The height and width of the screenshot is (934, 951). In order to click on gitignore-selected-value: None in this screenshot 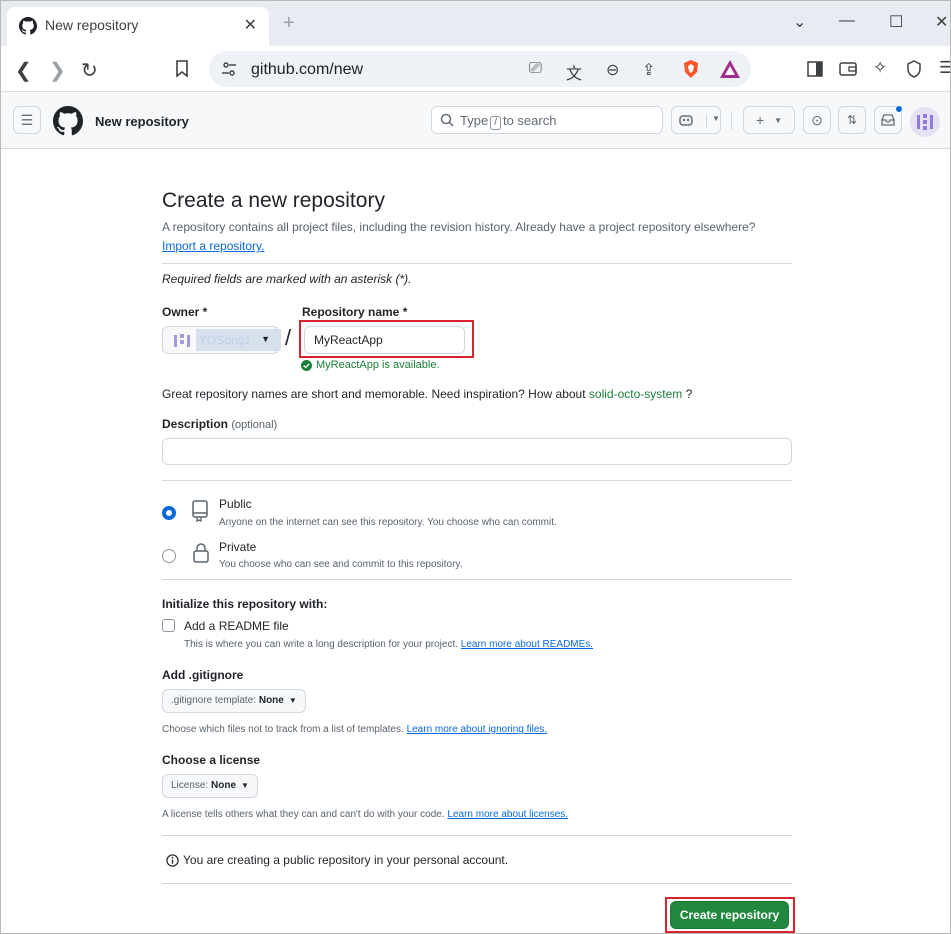, I will do `click(271, 700)`.